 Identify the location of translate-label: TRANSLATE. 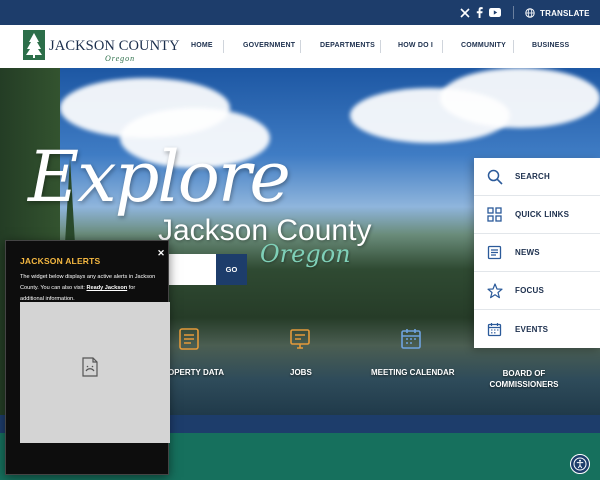
(565, 13).